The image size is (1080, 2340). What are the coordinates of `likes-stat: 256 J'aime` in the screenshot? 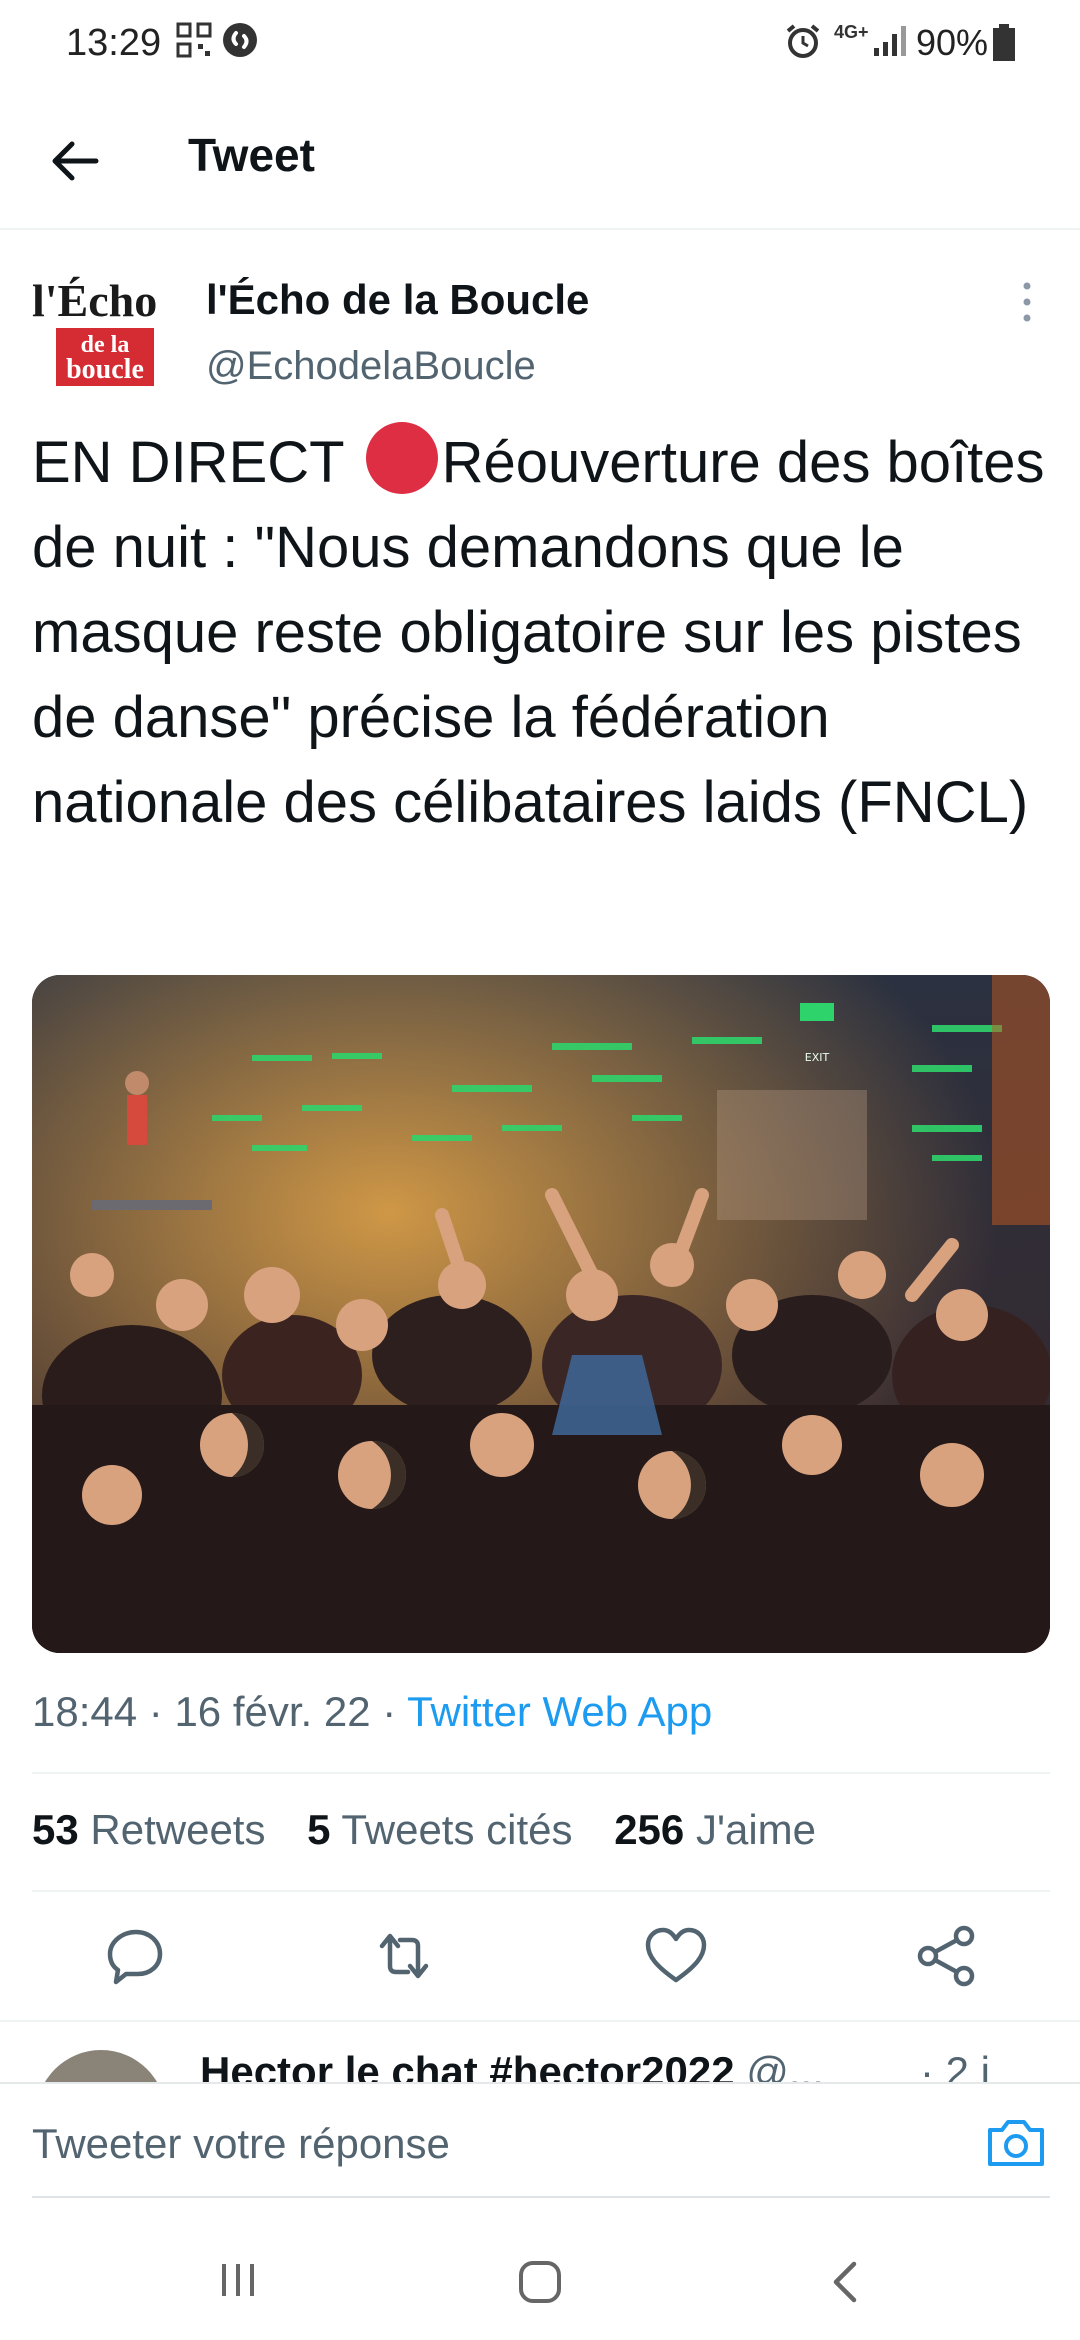 It's located at (715, 1829).